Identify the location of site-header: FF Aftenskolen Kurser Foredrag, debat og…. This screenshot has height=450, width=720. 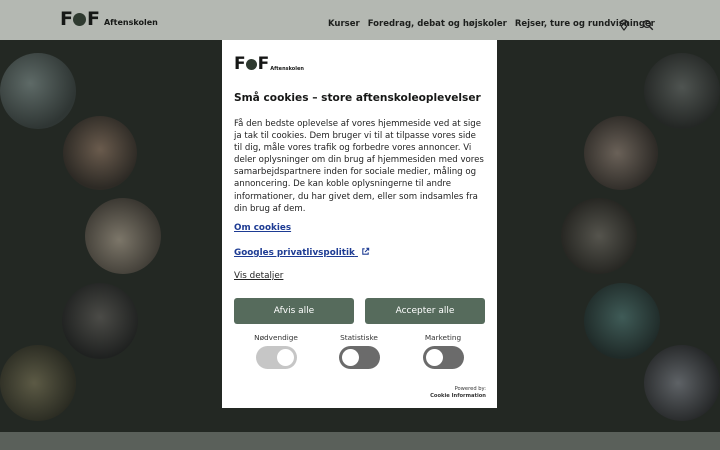
(360, 20).